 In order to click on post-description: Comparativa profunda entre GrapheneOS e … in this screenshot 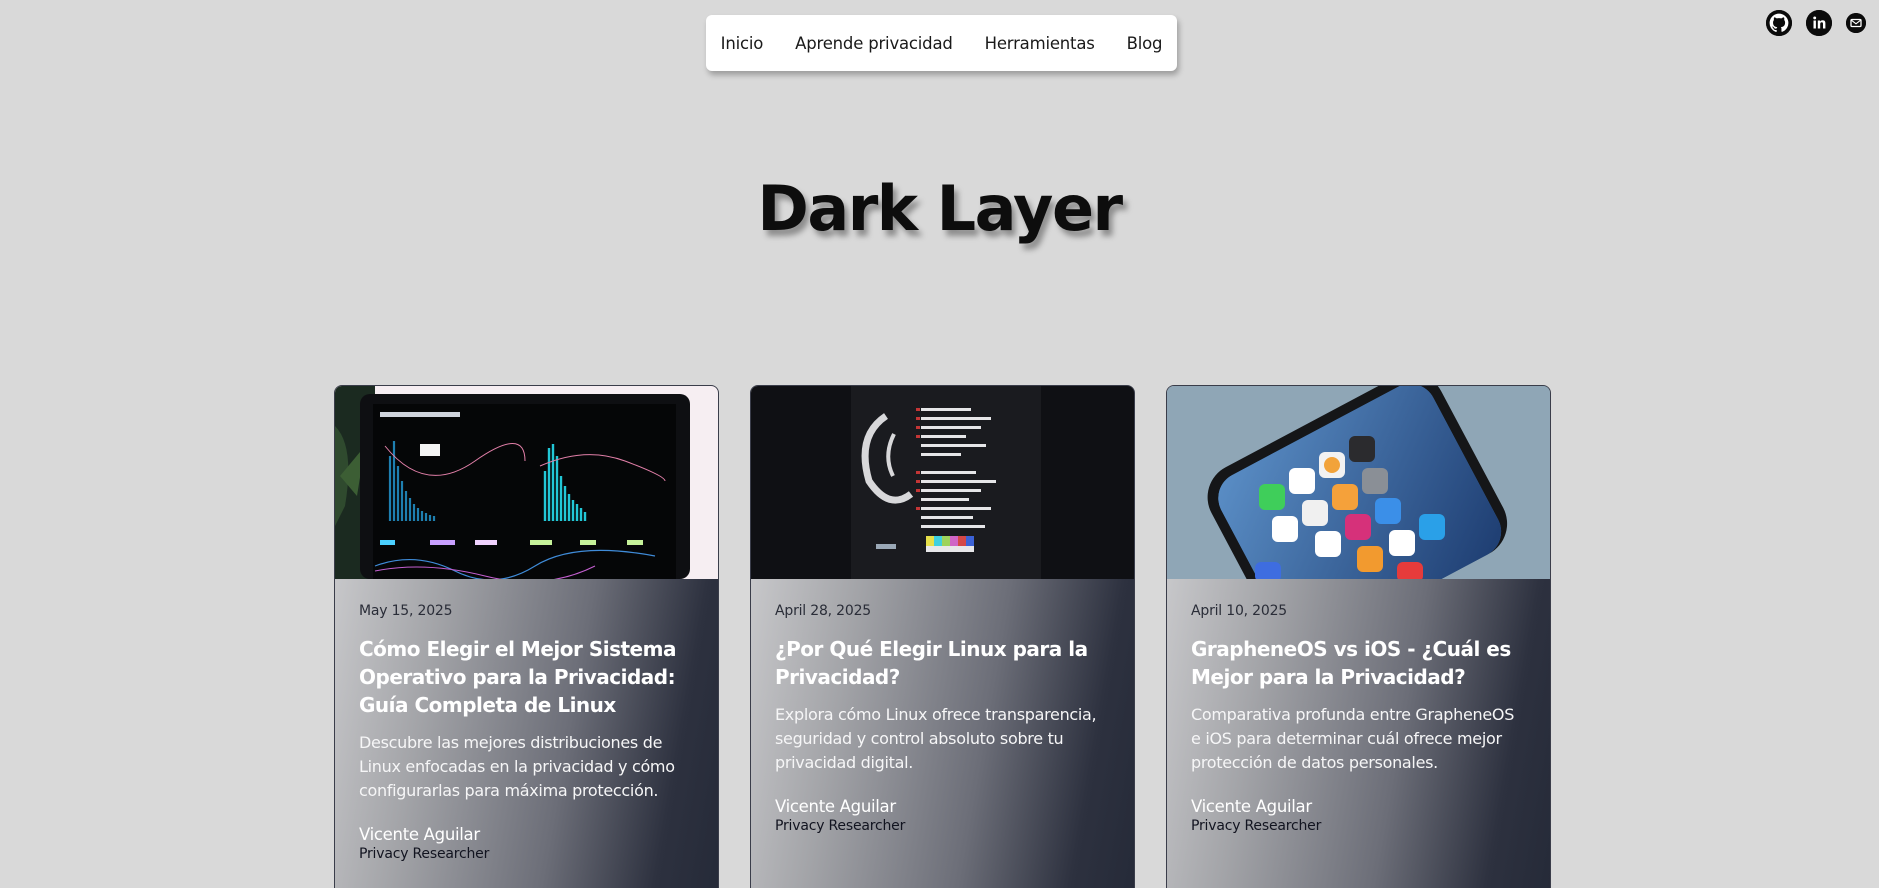, I will do `click(1353, 738)`.